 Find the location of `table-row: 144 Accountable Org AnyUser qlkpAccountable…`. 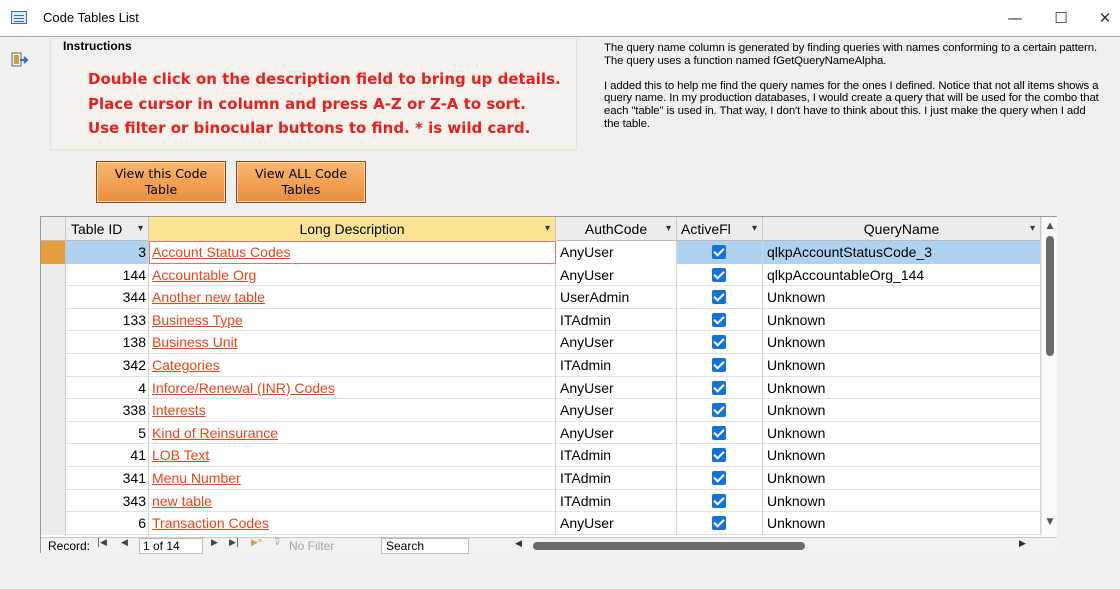

table-row: 144 Accountable Org AnyUser qlkpAccountable… is located at coordinates (541, 275).